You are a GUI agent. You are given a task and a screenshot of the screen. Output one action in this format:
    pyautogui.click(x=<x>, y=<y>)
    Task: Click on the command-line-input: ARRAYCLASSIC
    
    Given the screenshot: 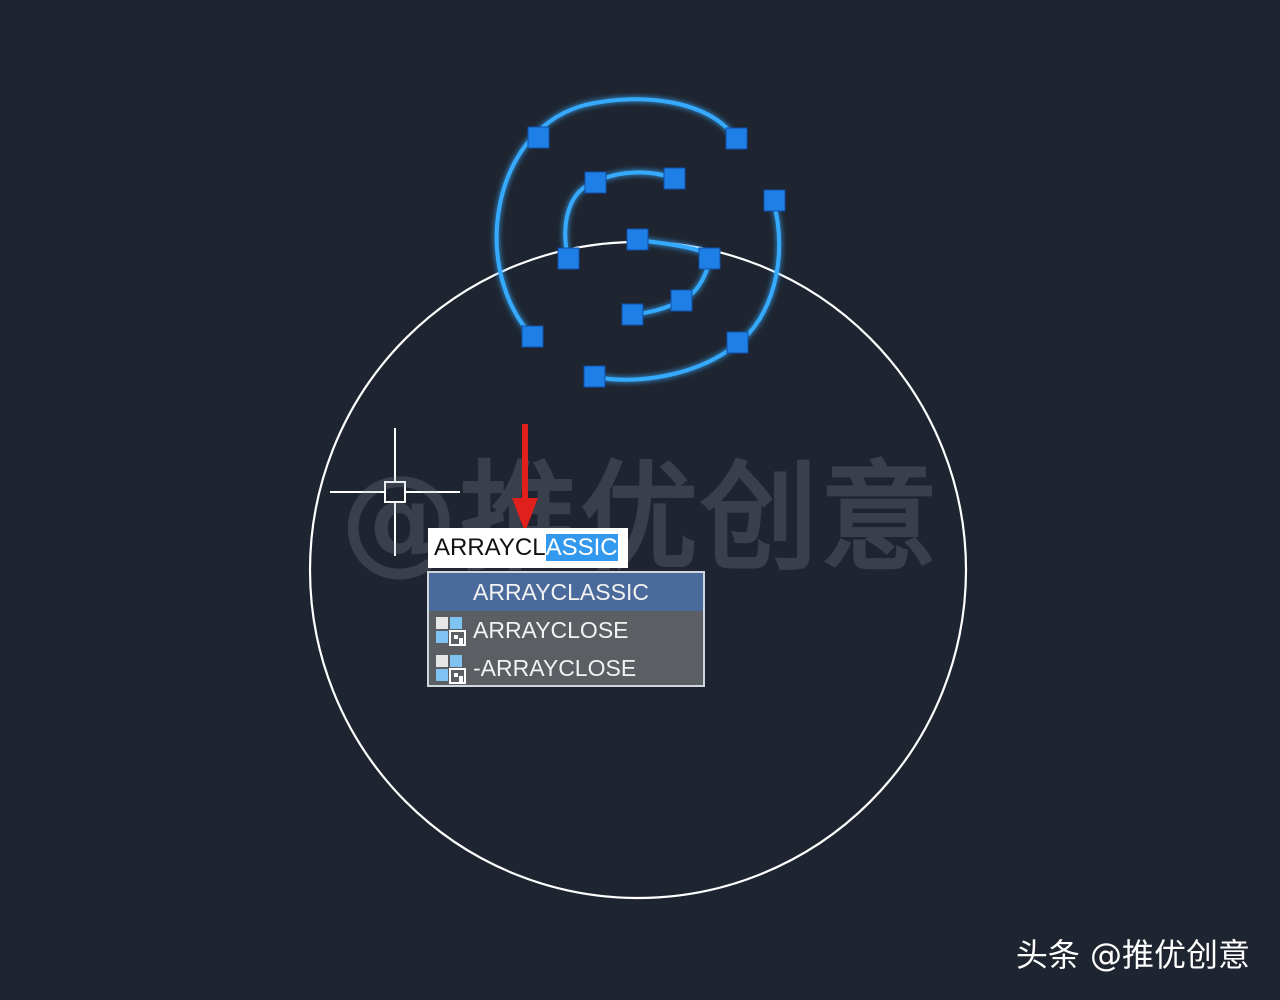 What is the action you would take?
    pyautogui.click(x=528, y=548)
    